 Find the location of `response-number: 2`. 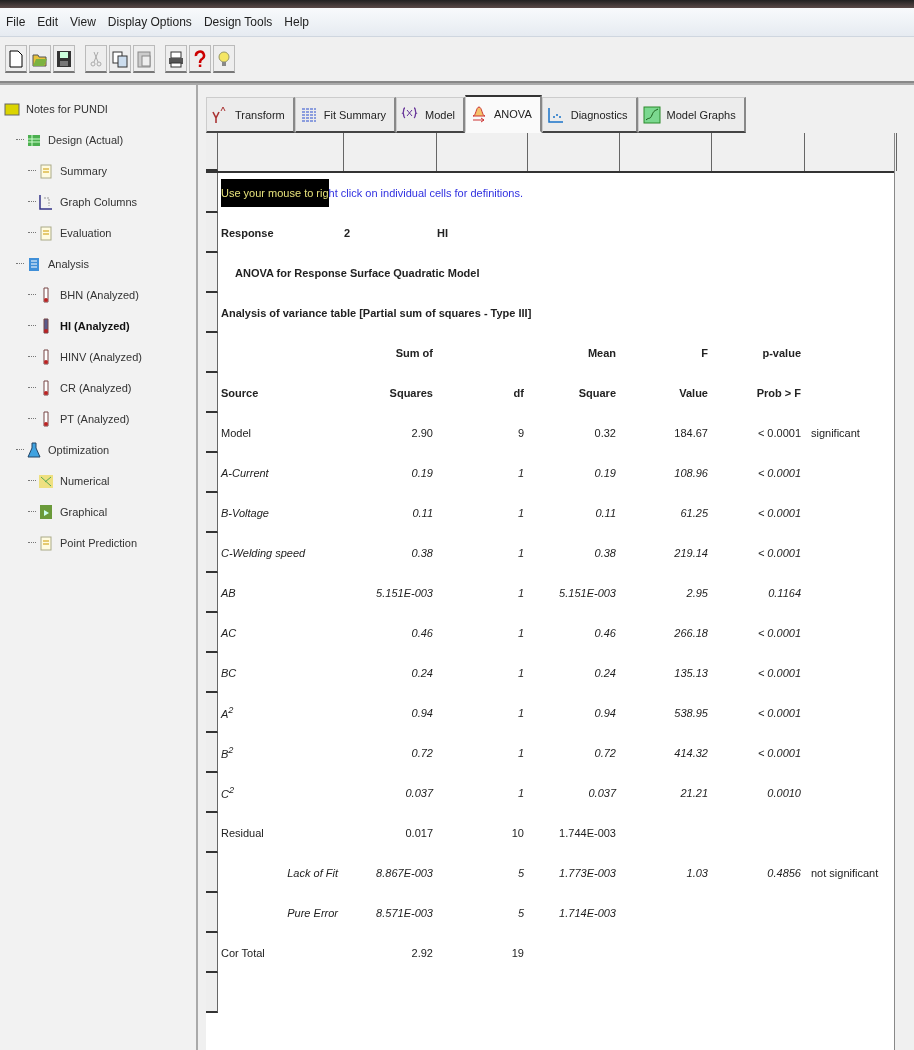

response-number: 2 is located at coordinates (347, 233).